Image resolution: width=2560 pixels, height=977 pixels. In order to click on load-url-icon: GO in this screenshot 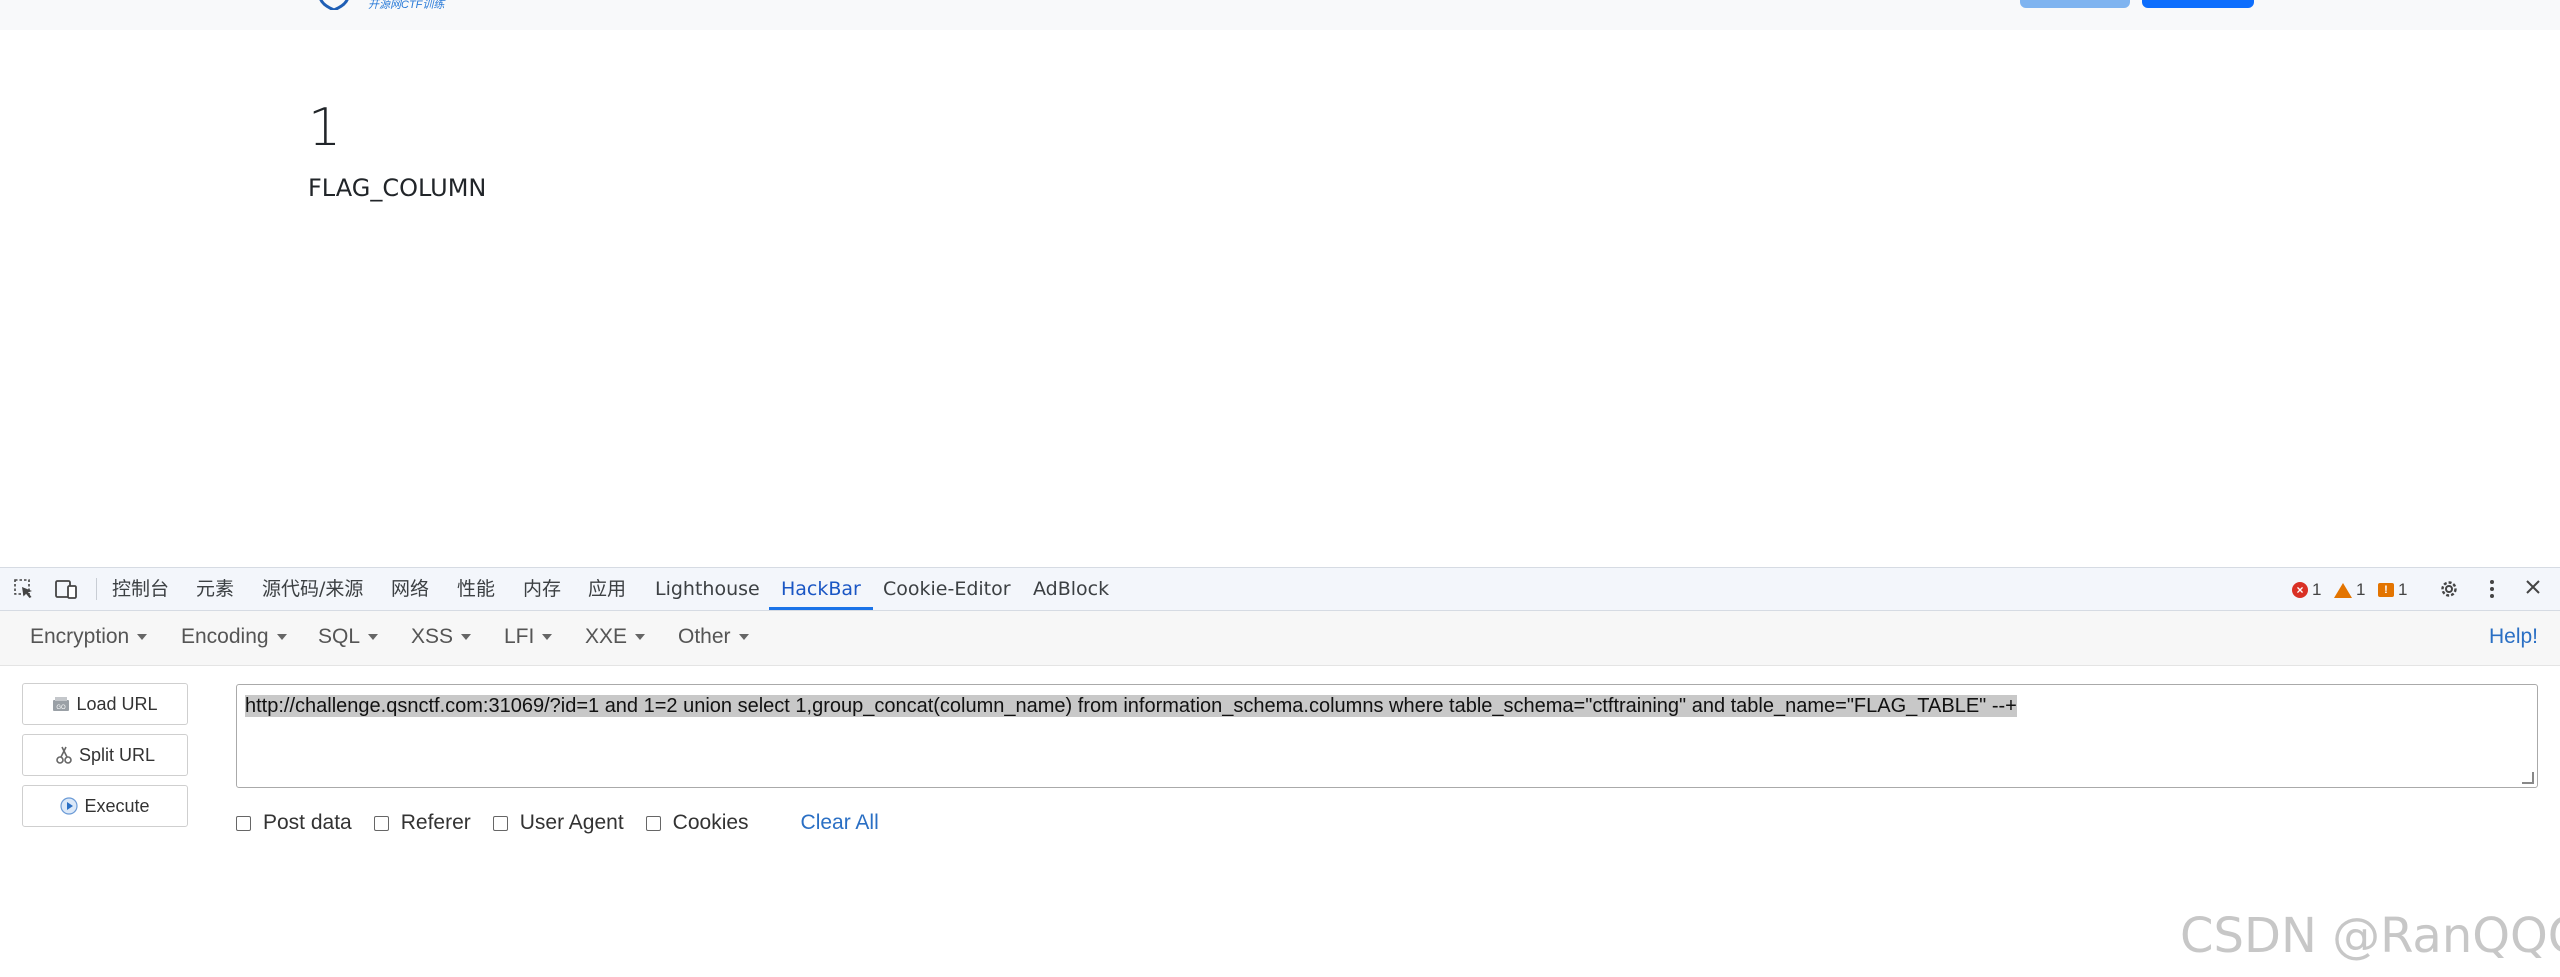, I will do `click(61, 704)`.